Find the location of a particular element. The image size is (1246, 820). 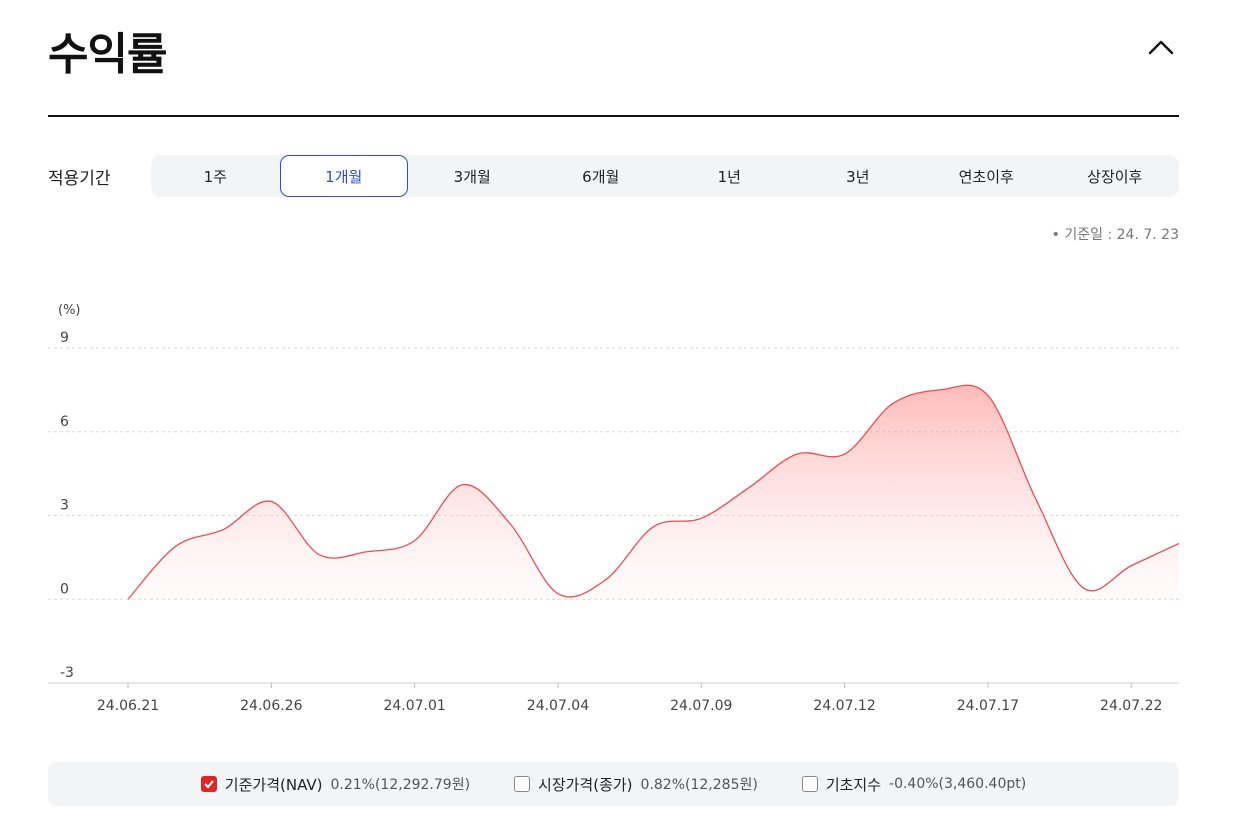

index-checkbox is located at coordinates (809, 784).